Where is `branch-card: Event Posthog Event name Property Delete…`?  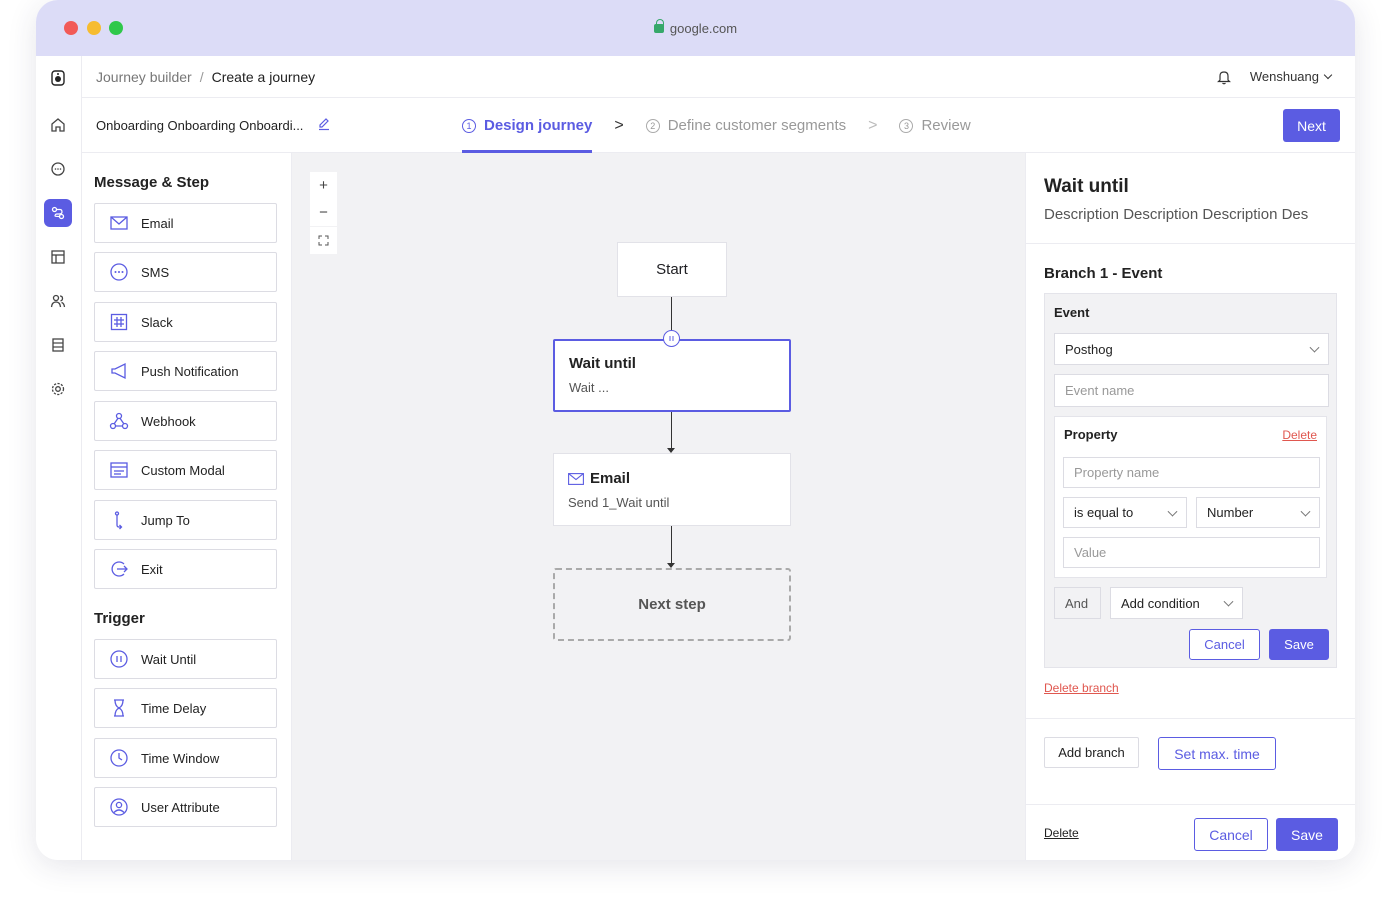
branch-card: Event Posthog Event name Property Delete… is located at coordinates (1190, 480).